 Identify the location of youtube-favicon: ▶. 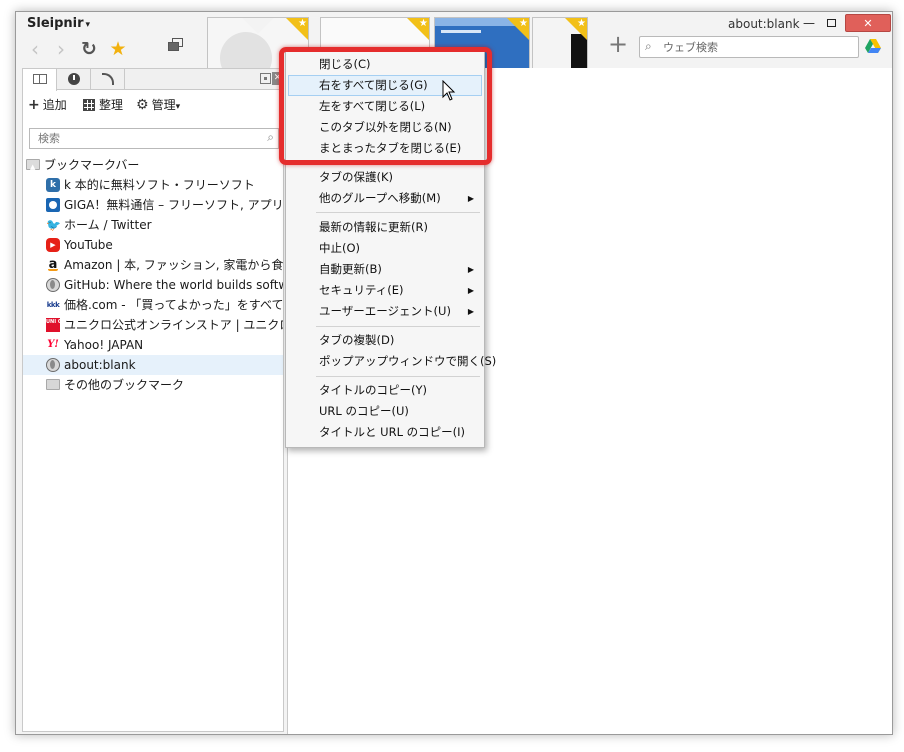
(53, 245).